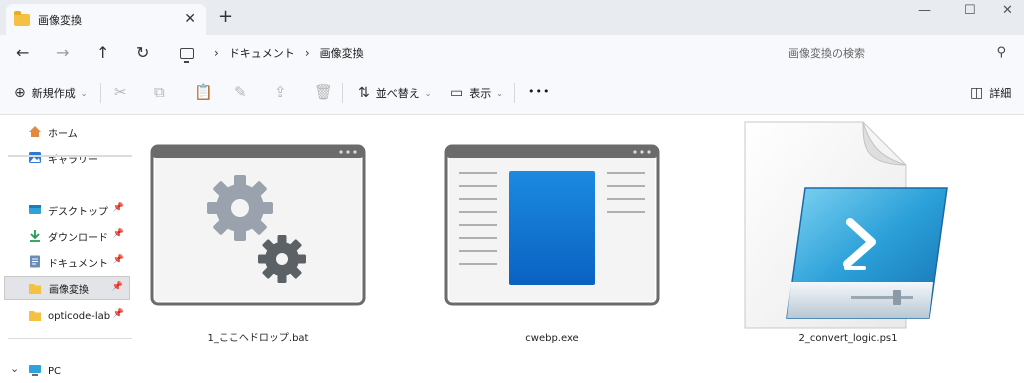  What do you see at coordinates (79, 316) in the screenshot?
I see `sidebar-item-label: opticode-lab` at bounding box center [79, 316].